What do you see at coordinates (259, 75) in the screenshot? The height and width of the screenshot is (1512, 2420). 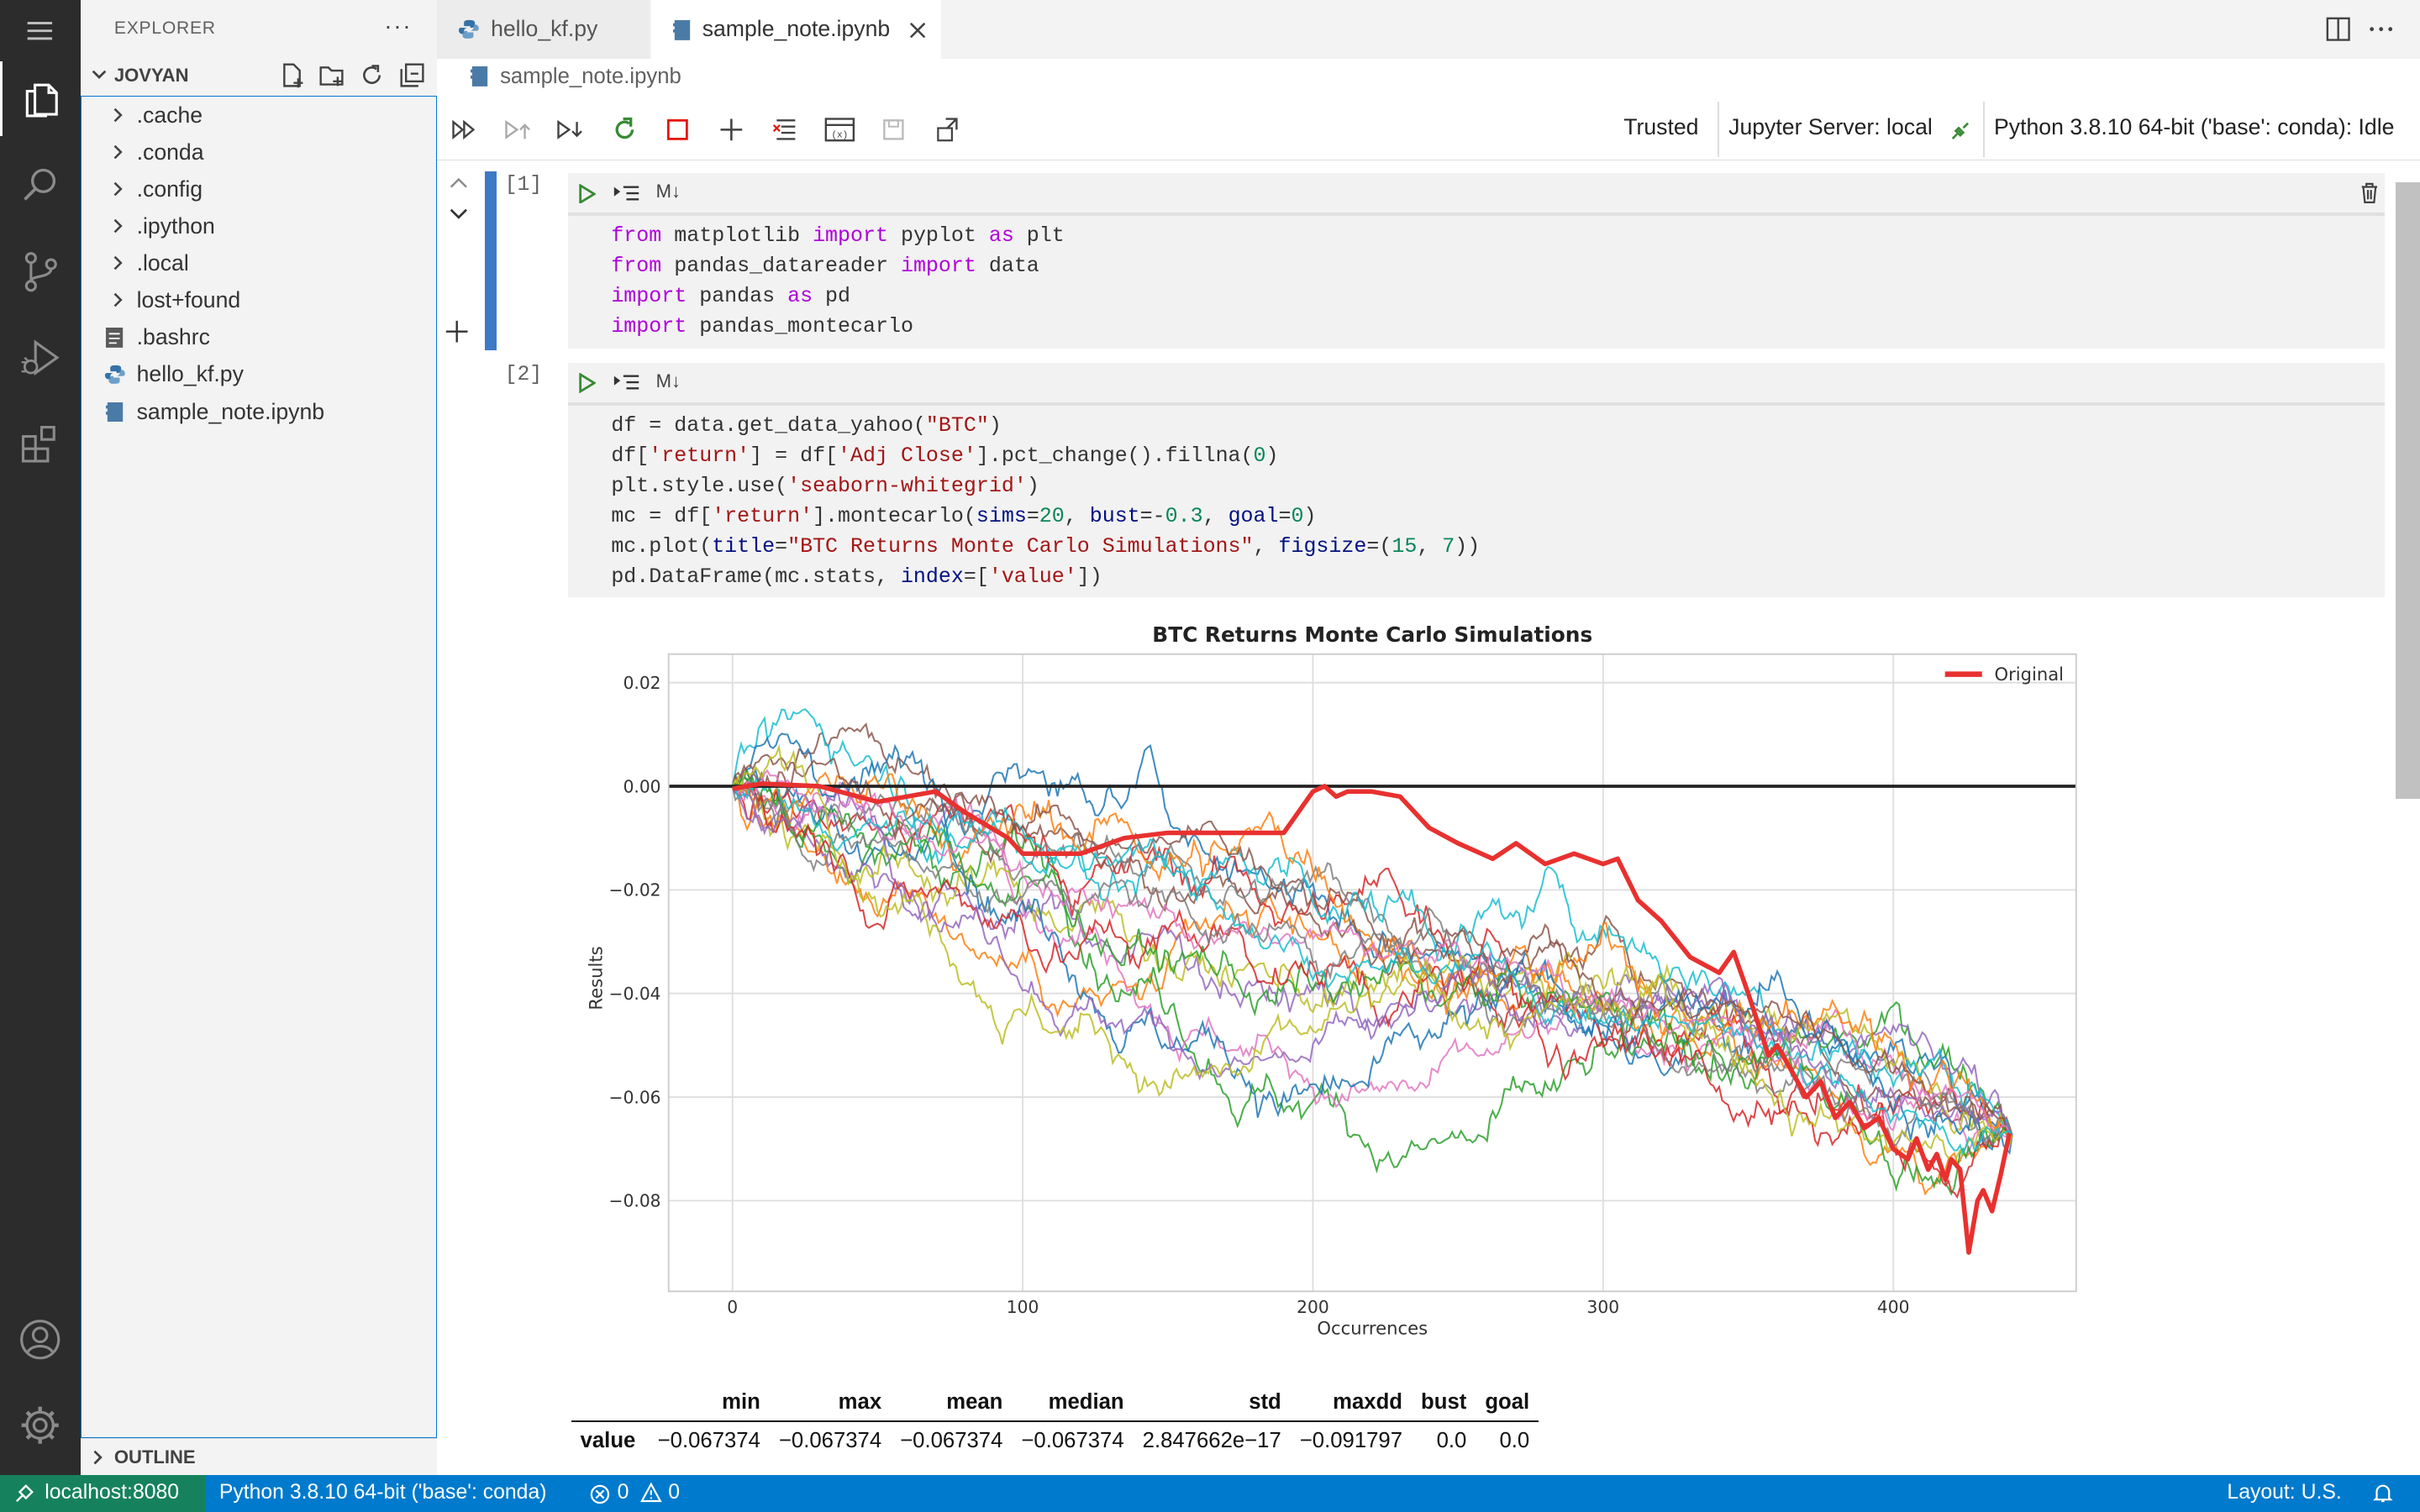 I see `workspace-section-header: JOVYAN` at bounding box center [259, 75].